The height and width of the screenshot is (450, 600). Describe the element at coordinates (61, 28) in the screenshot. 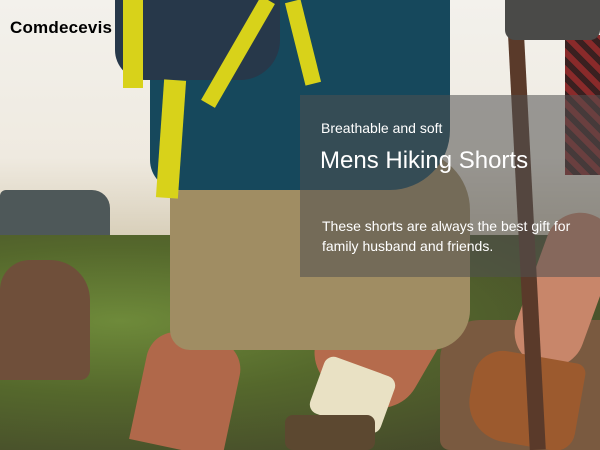

I see `brand-logo: Comdecevis` at that location.